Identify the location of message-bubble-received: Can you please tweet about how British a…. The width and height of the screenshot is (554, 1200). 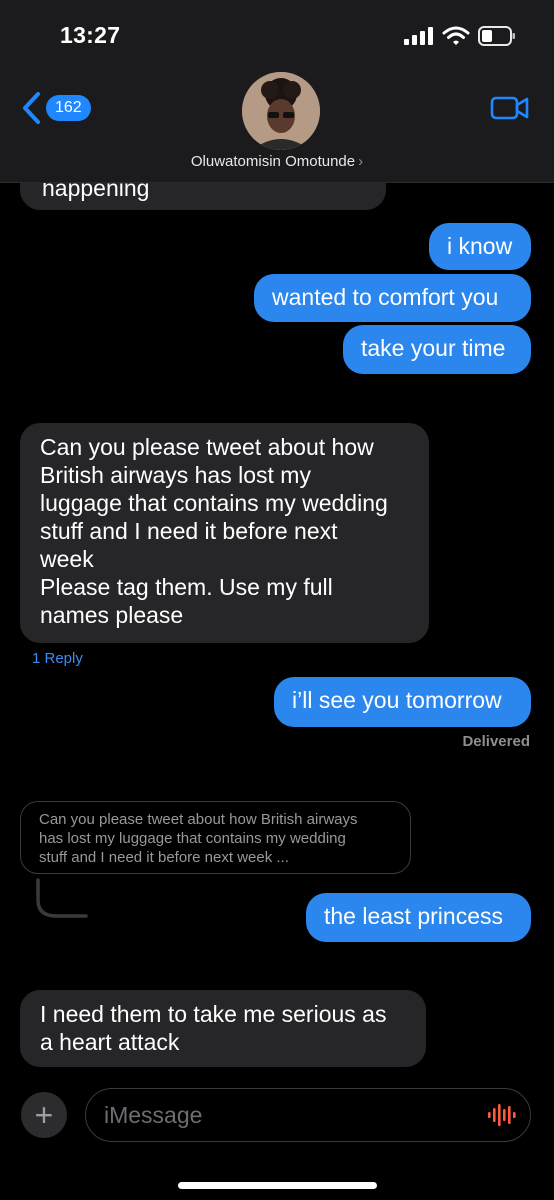
(224, 533).